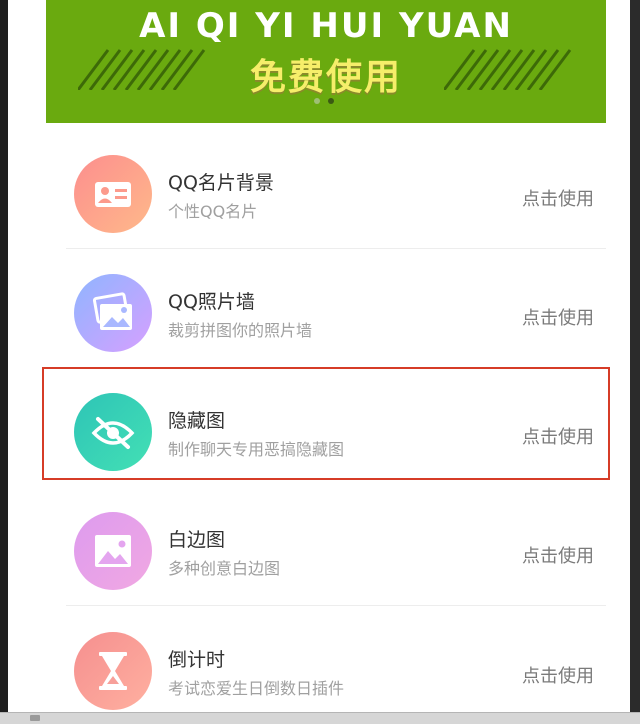 Image resolution: width=640 pixels, height=724 pixels. What do you see at coordinates (635, 356) in the screenshot?
I see `device-frame-right` at bounding box center [635, 356].